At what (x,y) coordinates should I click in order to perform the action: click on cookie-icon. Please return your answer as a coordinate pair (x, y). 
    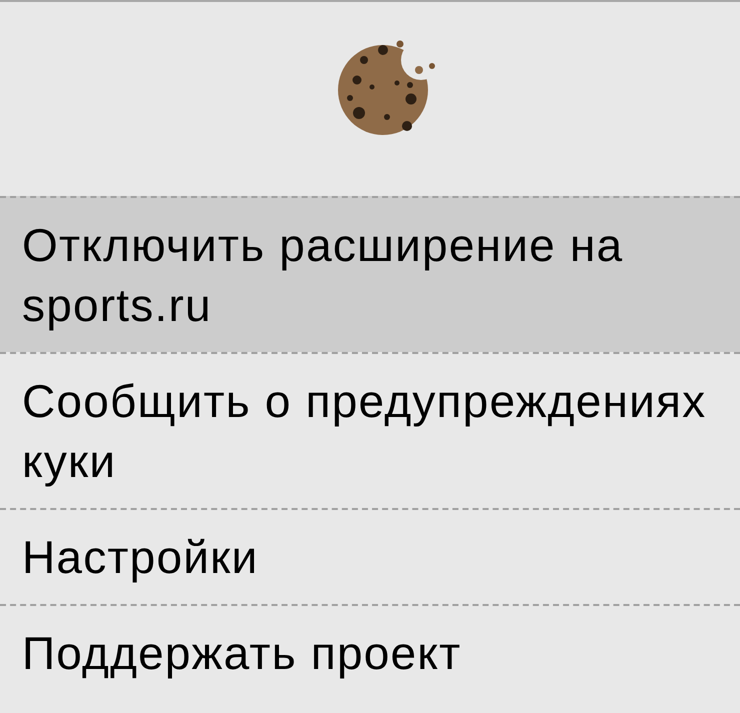
    Looking at the image, I should click on (387, 88).